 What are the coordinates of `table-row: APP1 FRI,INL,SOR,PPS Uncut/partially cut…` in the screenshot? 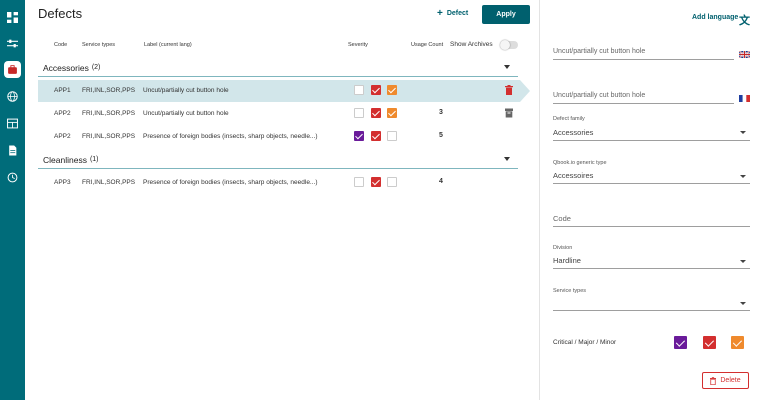 It's located at (279, 91).